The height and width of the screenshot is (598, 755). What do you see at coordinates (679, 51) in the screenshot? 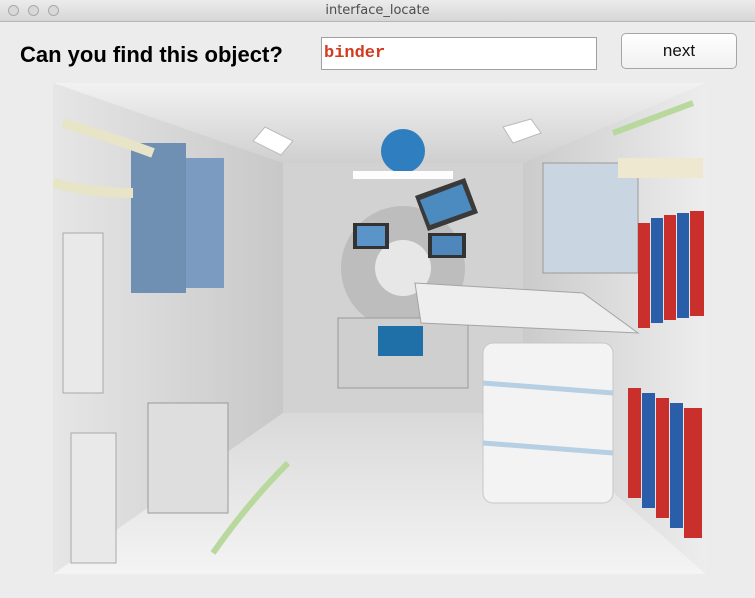
I see `next-button: next` at bounding box center [679, 51].